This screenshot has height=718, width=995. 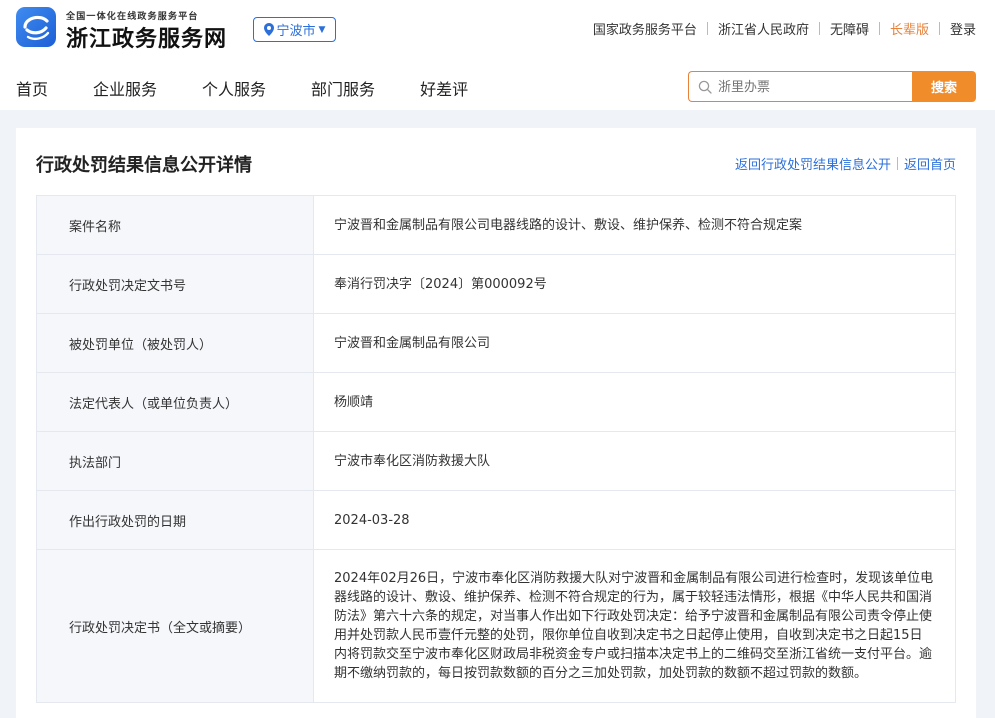 I want to click on table-row: 行政处罚决定文书号 奉消行罚决字〔2024〕第000092号, so click(x=496, y=284).